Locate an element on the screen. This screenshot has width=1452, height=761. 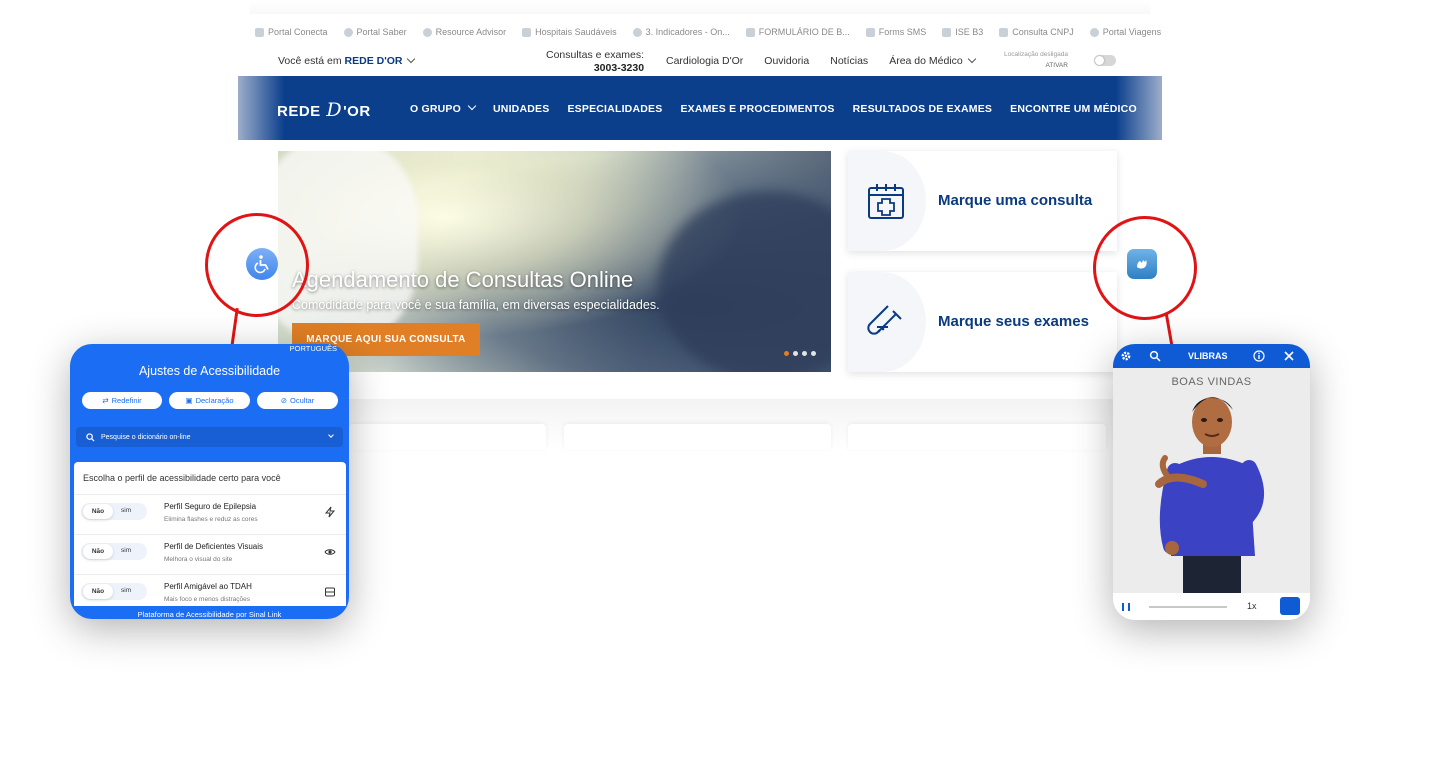
accessibility-panel-title: Ajustes de Acessibilidade is located at coordinates (209, 371).